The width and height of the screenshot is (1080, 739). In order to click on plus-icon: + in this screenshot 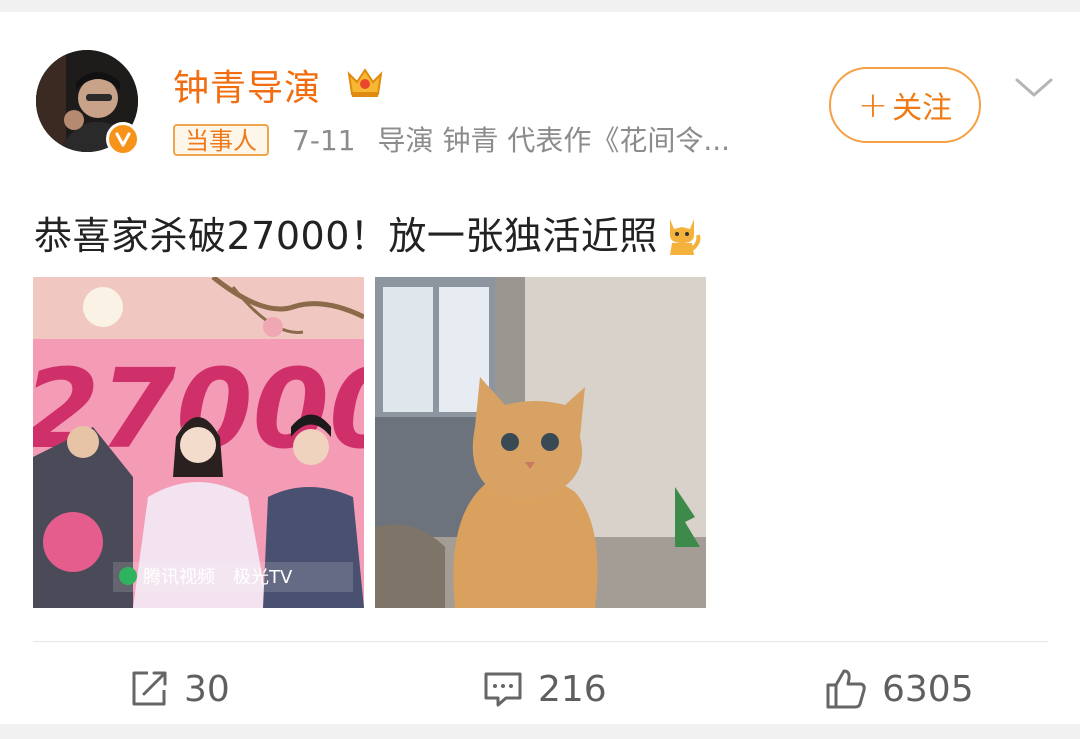, I will do `click(873, 105)`.